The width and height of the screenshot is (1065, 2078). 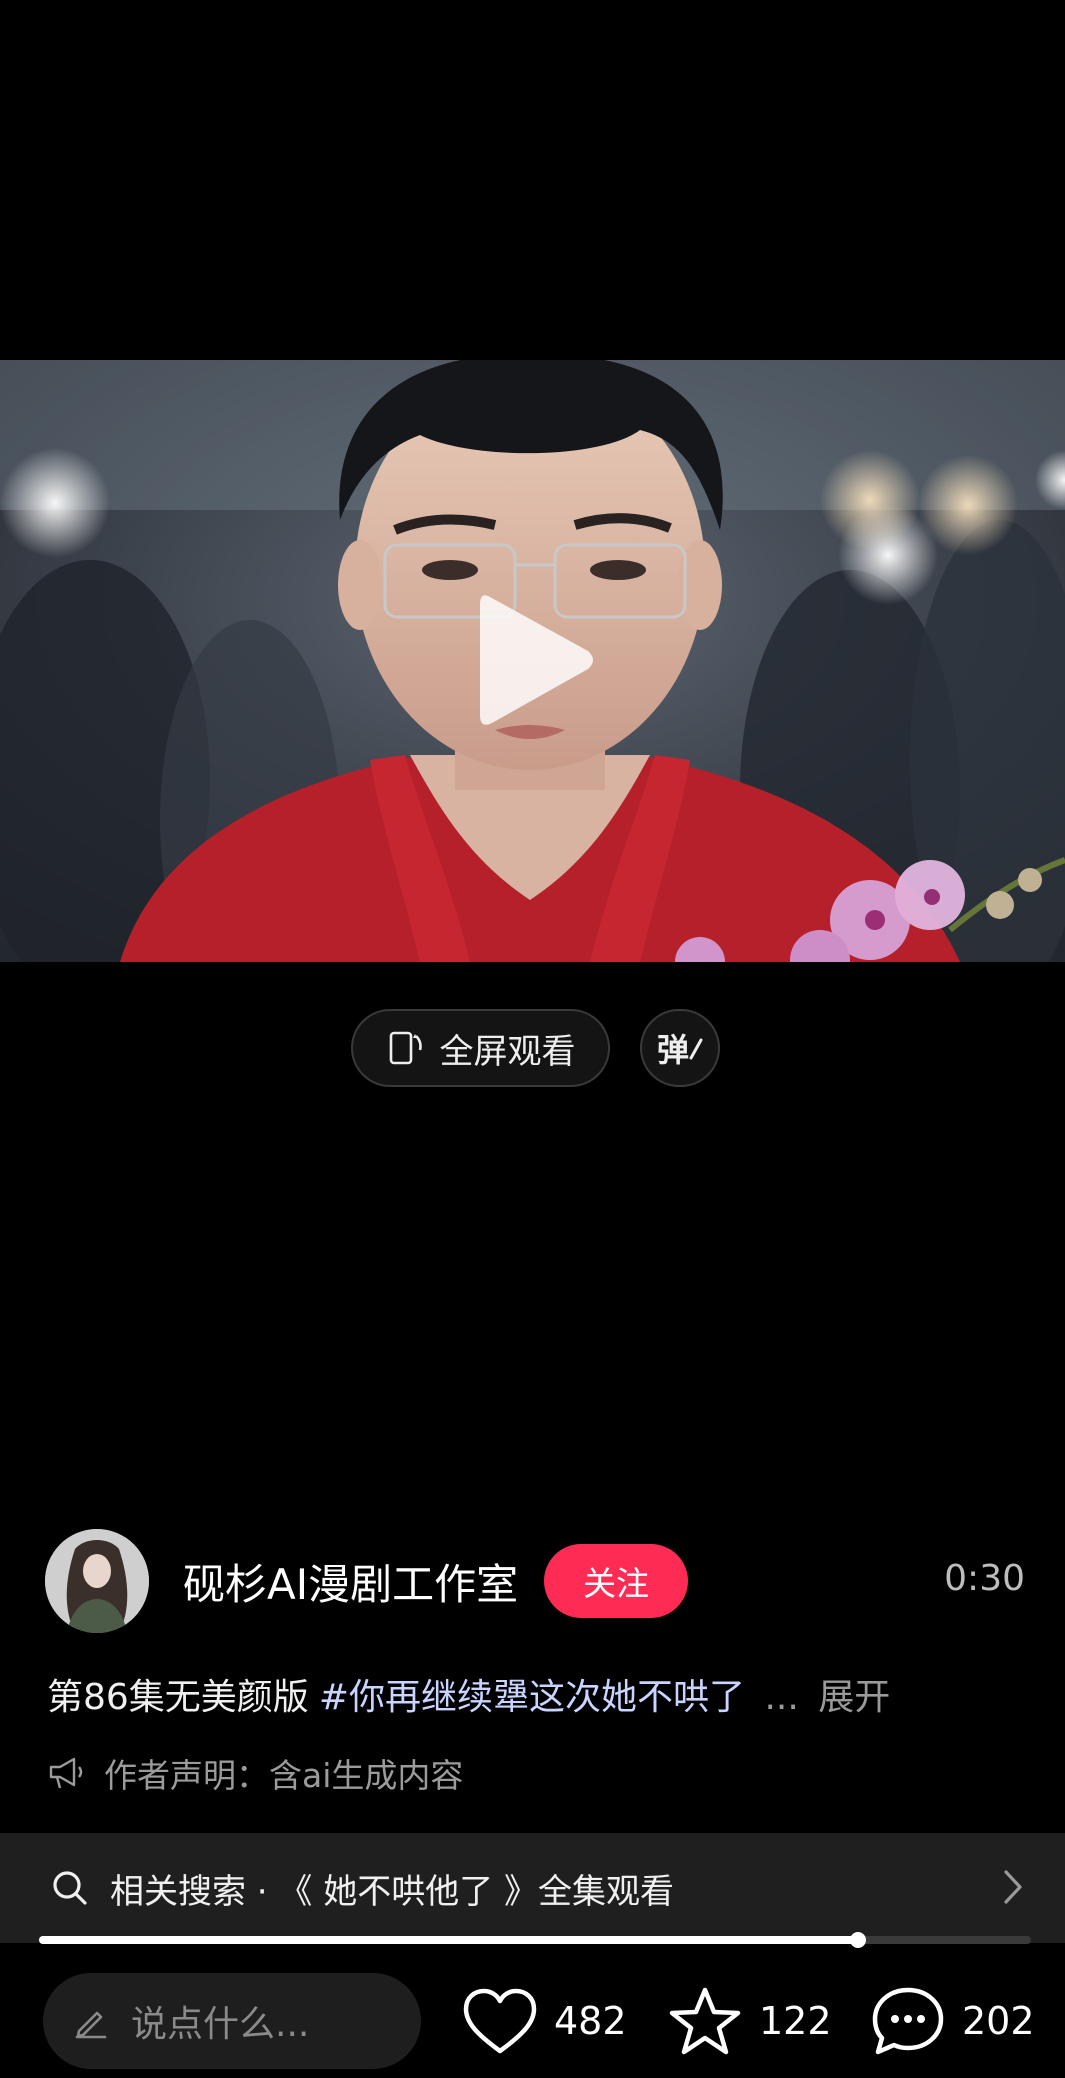 I want to click on expand-link: 展开, so click(x=854, y=1697).